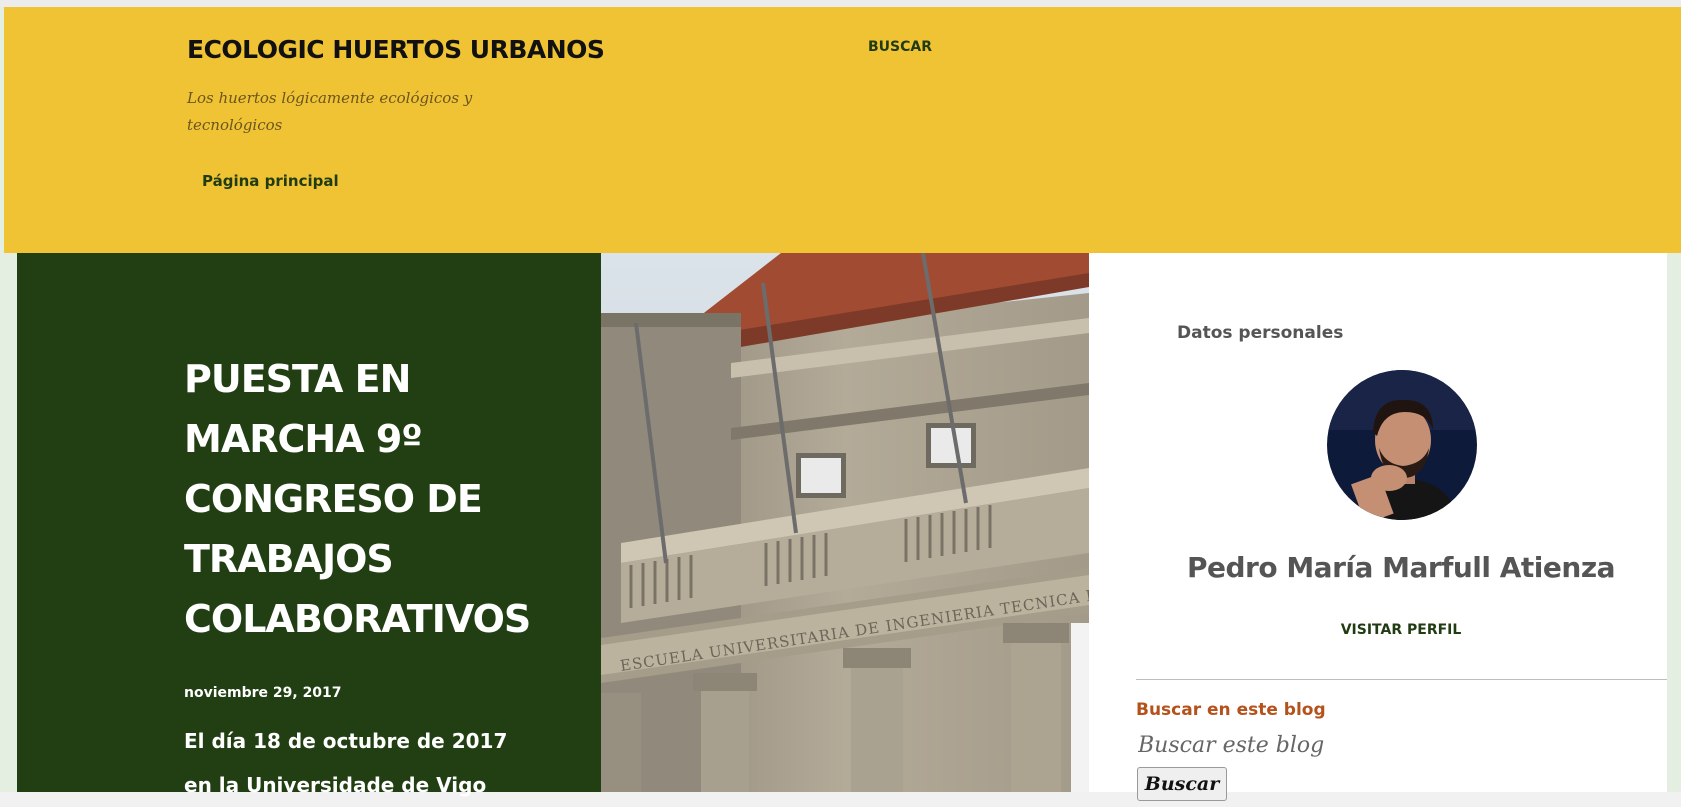 This screenshot has width=1681, height=807. I want to click on blog-search-button: Buscar, so click(1182, 784).